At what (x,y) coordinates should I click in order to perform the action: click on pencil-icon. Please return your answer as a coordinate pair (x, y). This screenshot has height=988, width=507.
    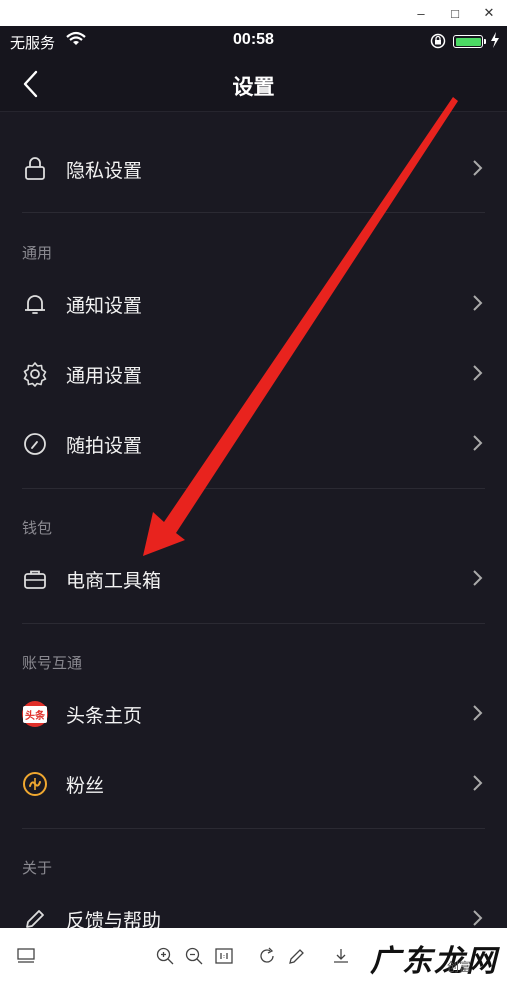
    Looking at the image, I should click on (35, 919).